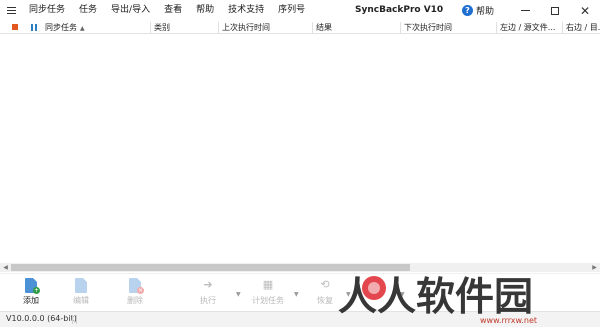 The width and height of the screenshot is (600, 327). What do you see at coordinates (268, 300) in the screenshot?
I see `schedule-button-label: 计划任务` at bounding box center [268, 300].